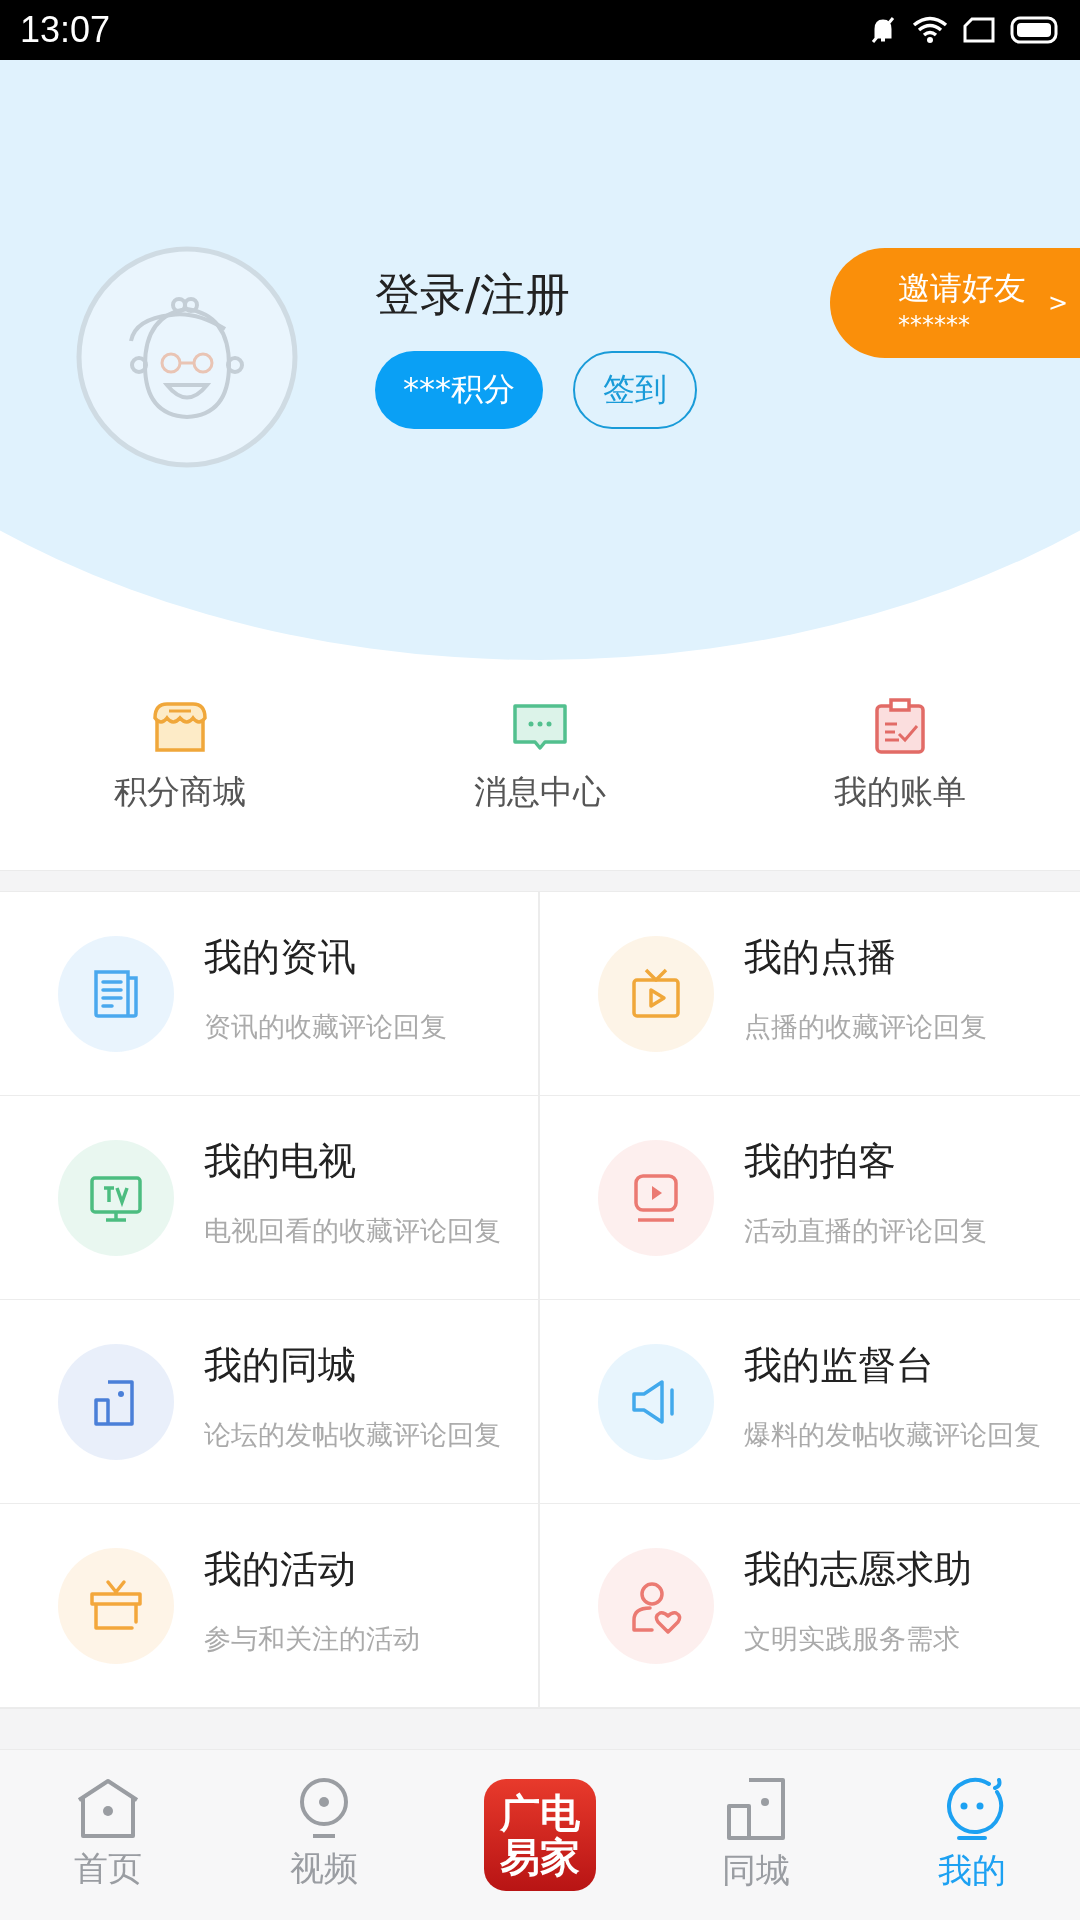  I want to click on status-time: 13:07, so click(65, 30).